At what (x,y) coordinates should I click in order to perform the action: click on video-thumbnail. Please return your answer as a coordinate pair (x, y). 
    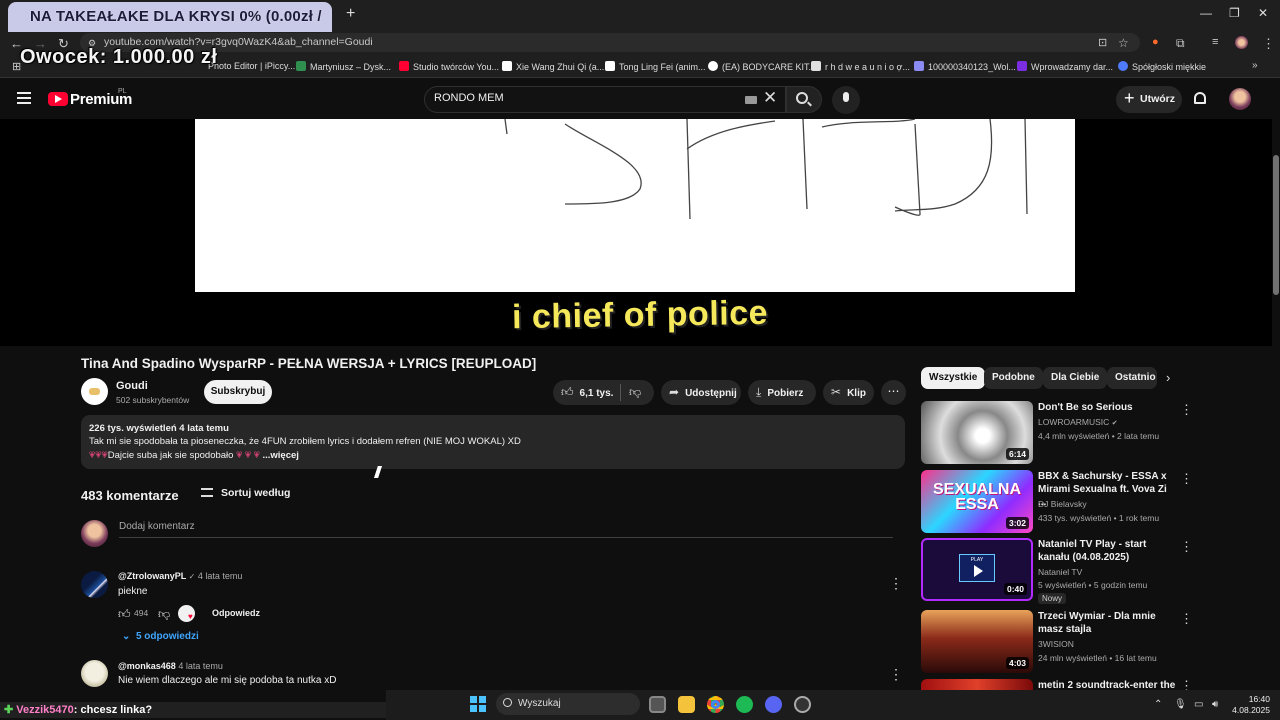
    Looking at the image, I should click on (977, 684).